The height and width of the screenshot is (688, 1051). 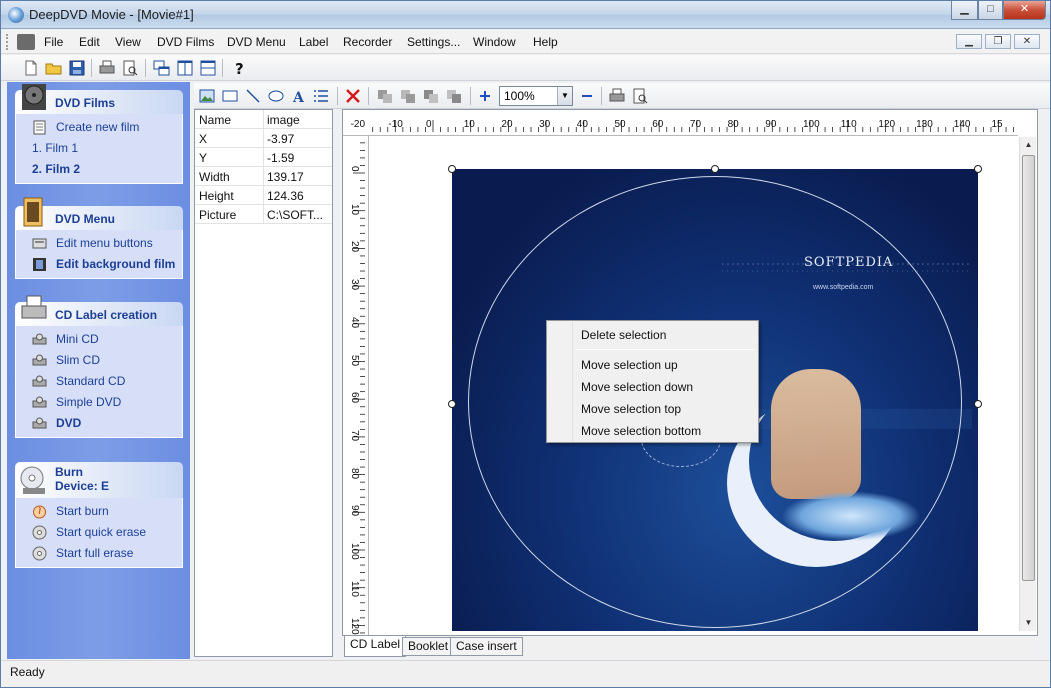 What do you see at coordinates (162, 68) in the screenshot?
I see `cascade-windows-icon` at bounding box center [162, 68].